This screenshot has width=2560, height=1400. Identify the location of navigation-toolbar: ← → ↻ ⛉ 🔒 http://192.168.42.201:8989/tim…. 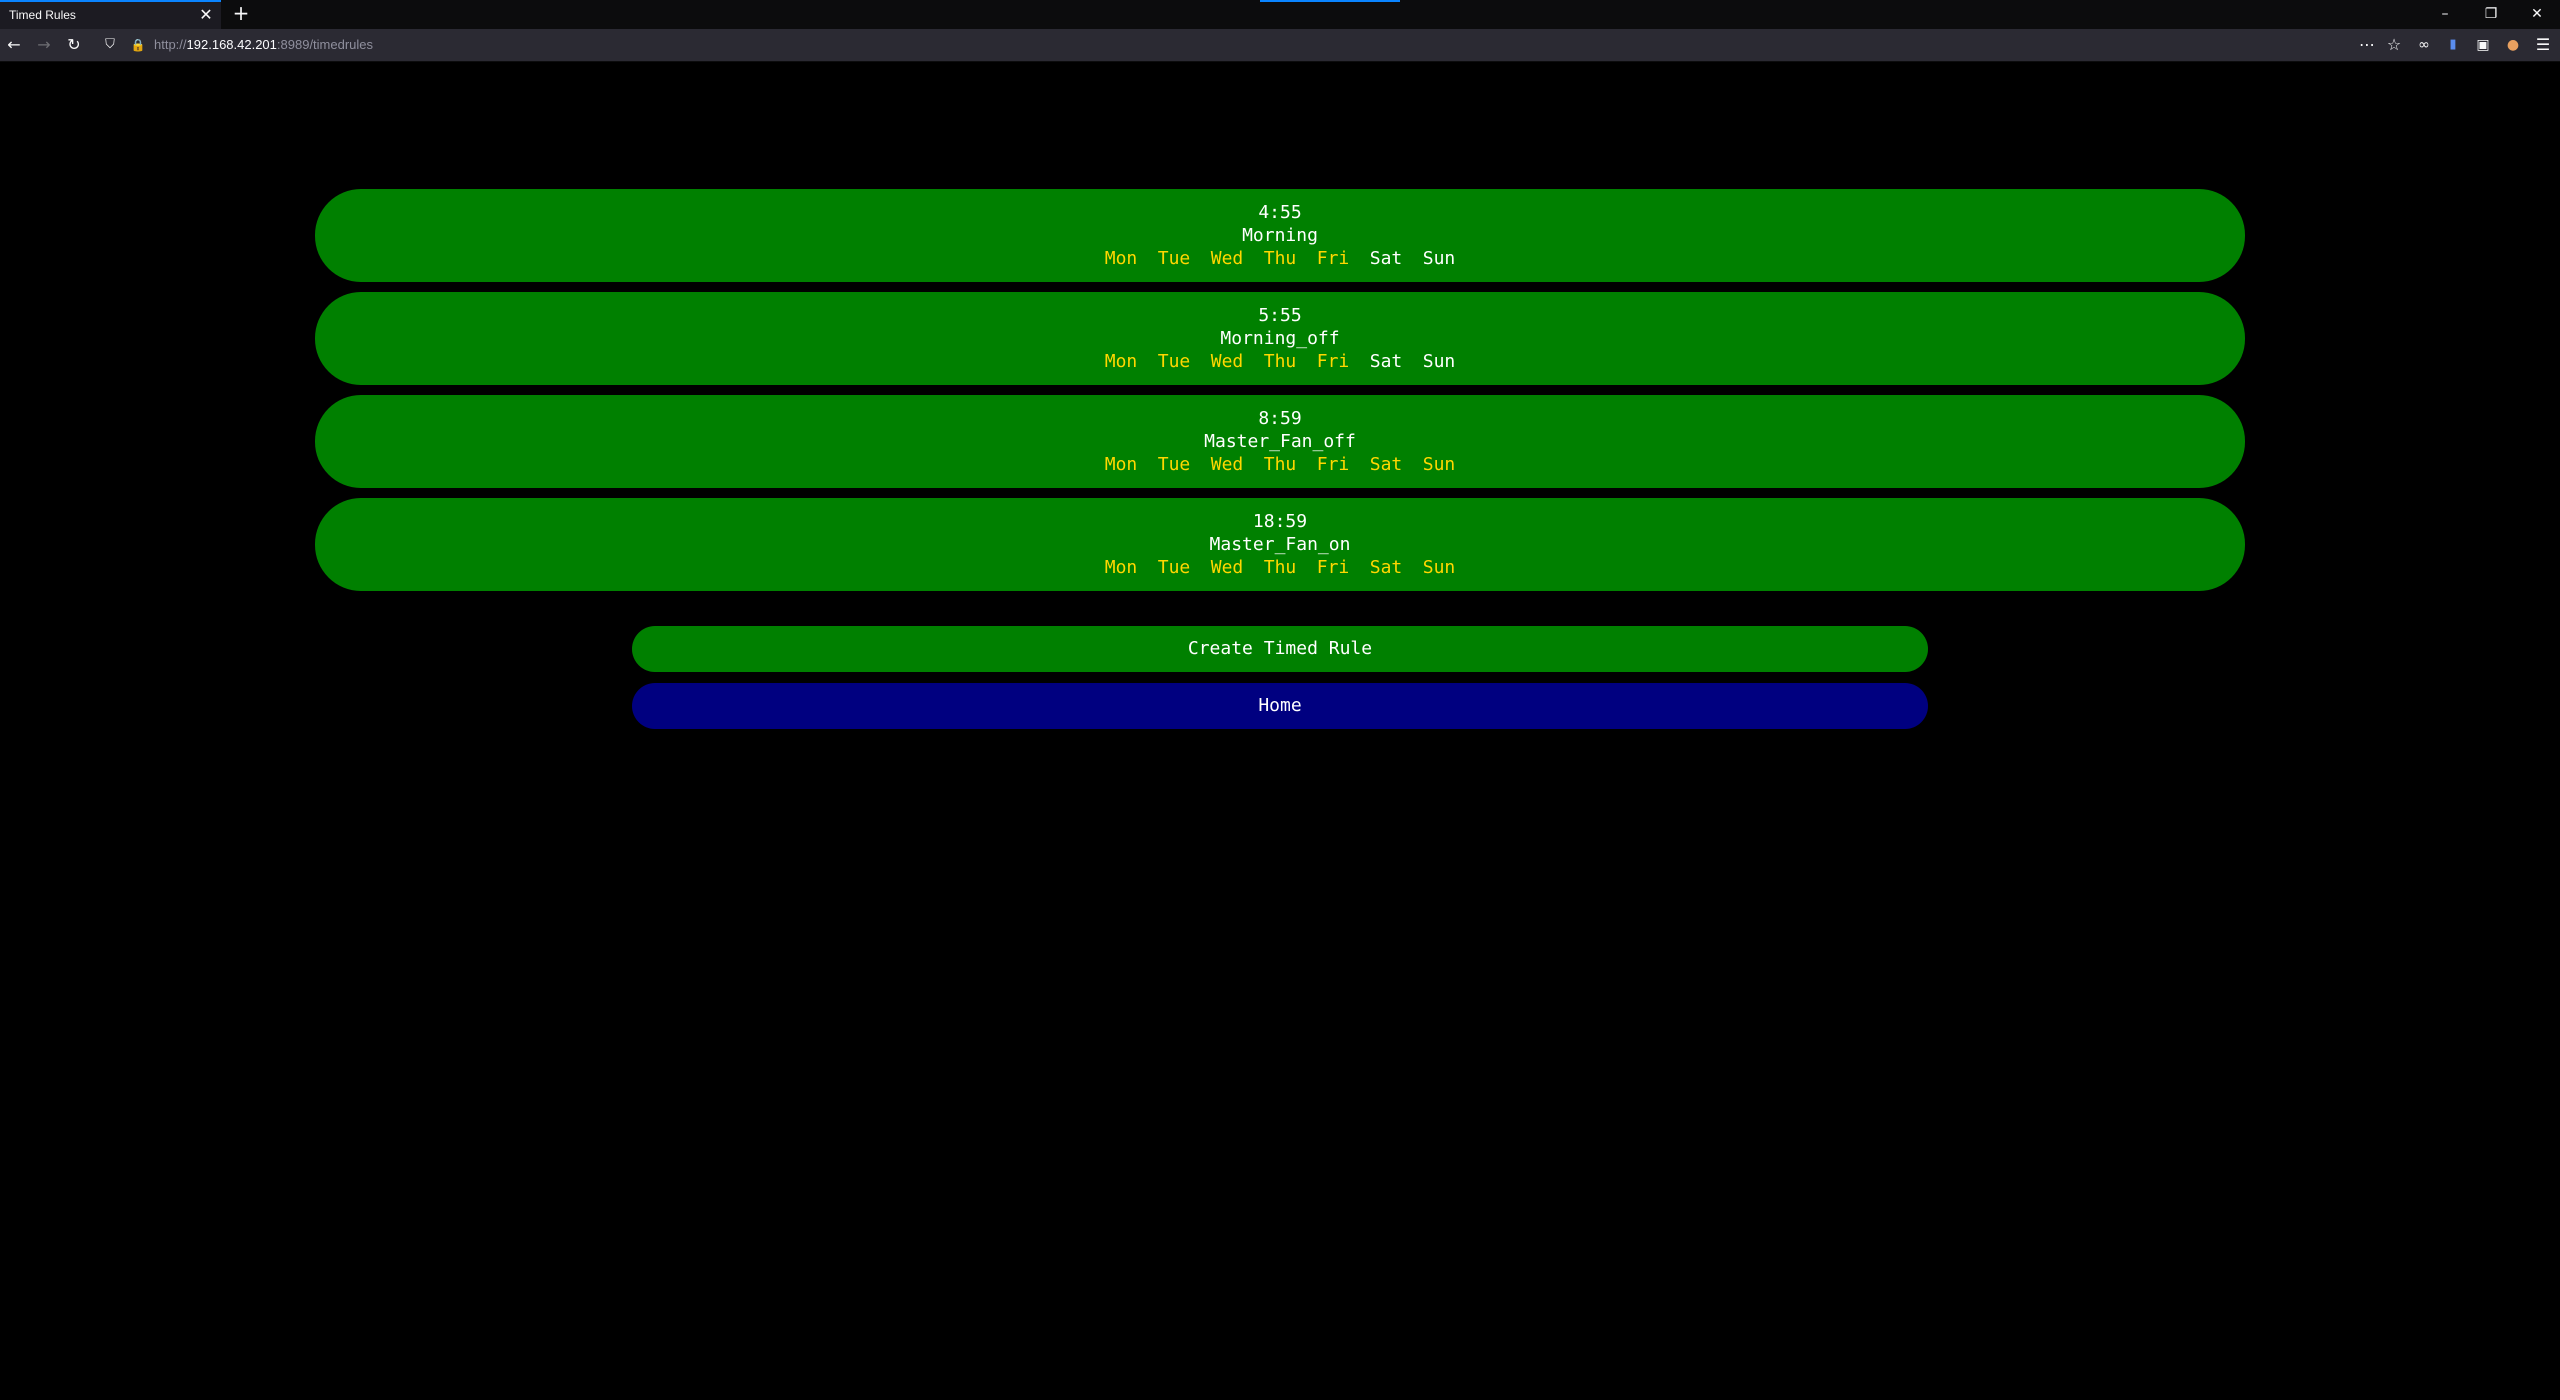
(1280, 45).